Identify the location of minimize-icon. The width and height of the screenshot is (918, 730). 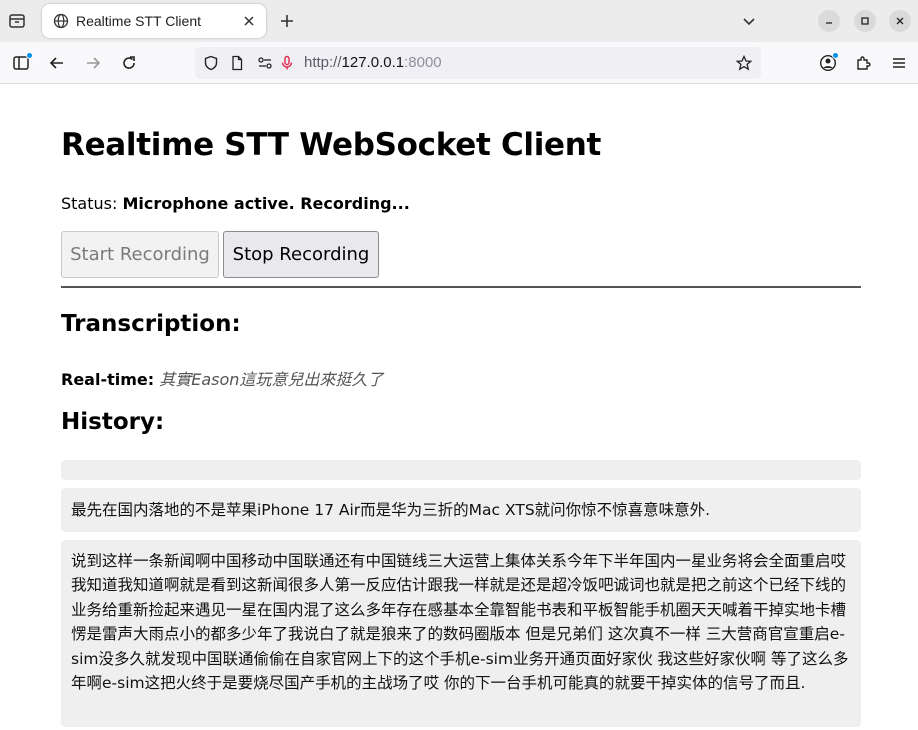
(829, 23).